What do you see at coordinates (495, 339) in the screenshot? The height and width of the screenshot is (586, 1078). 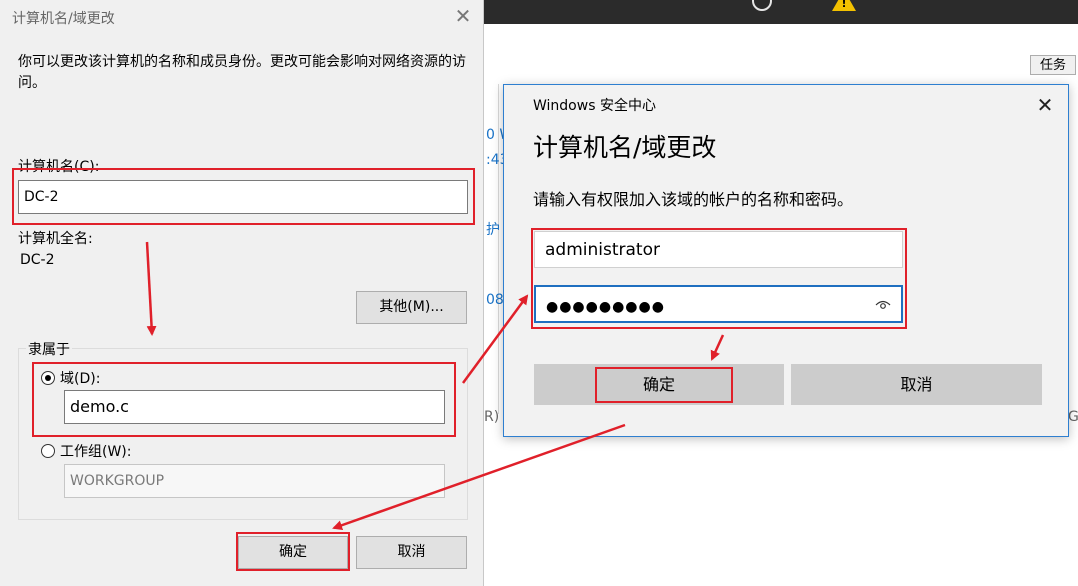 I see `arrow-domain-to-credentials` at bounding box center [495, 339].